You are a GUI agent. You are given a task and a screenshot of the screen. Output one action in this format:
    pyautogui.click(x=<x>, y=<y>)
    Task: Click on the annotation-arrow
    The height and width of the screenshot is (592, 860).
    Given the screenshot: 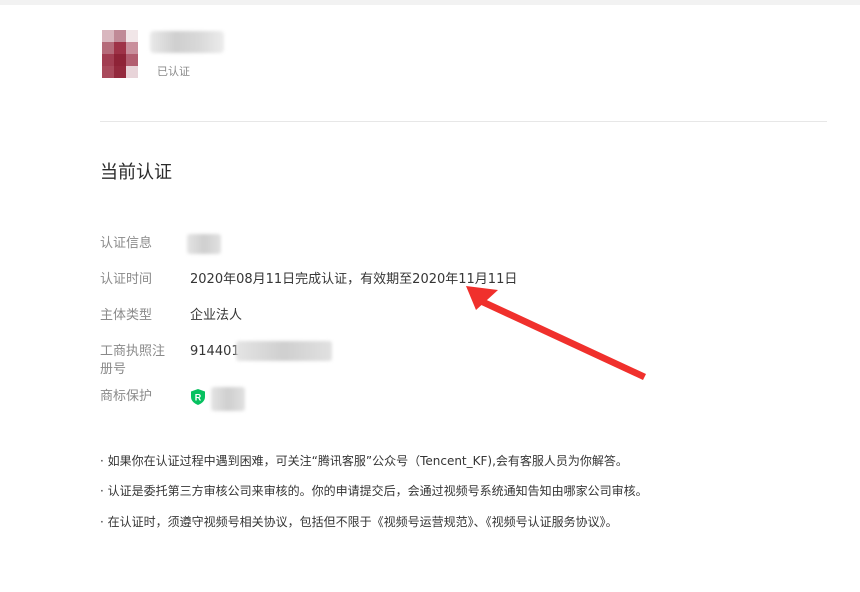 What is the action you would take?
    pyautogui.click(x=556, y=333)
    